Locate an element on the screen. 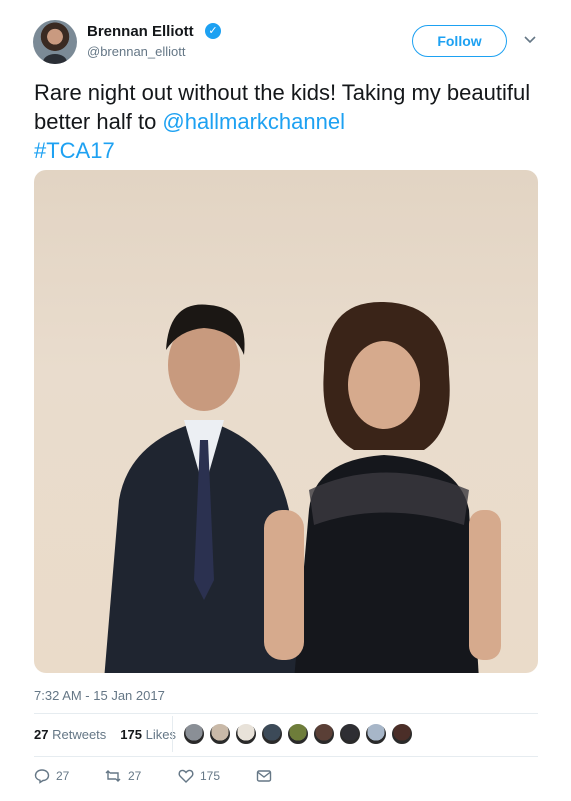 Image resolution: width=571 pixels, height=801 pixels. retweet-icon is located at coordinates (113, 776).